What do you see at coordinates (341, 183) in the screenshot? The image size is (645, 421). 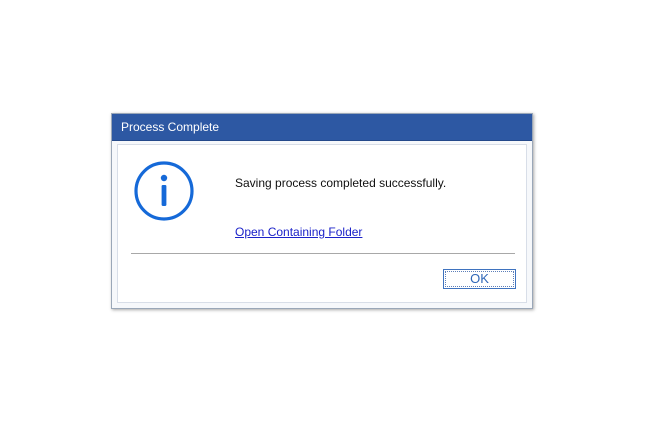 I see `status-message: Saving process completed successfully.` at bounding box center [341, 183].